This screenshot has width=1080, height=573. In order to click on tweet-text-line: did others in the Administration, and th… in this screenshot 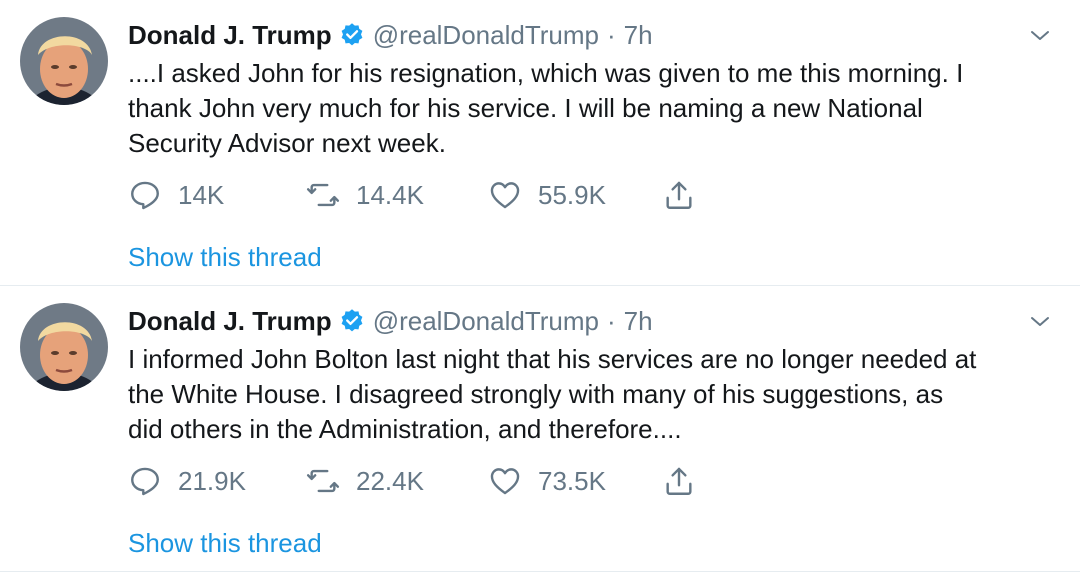, I will do `click(405, 429)`.